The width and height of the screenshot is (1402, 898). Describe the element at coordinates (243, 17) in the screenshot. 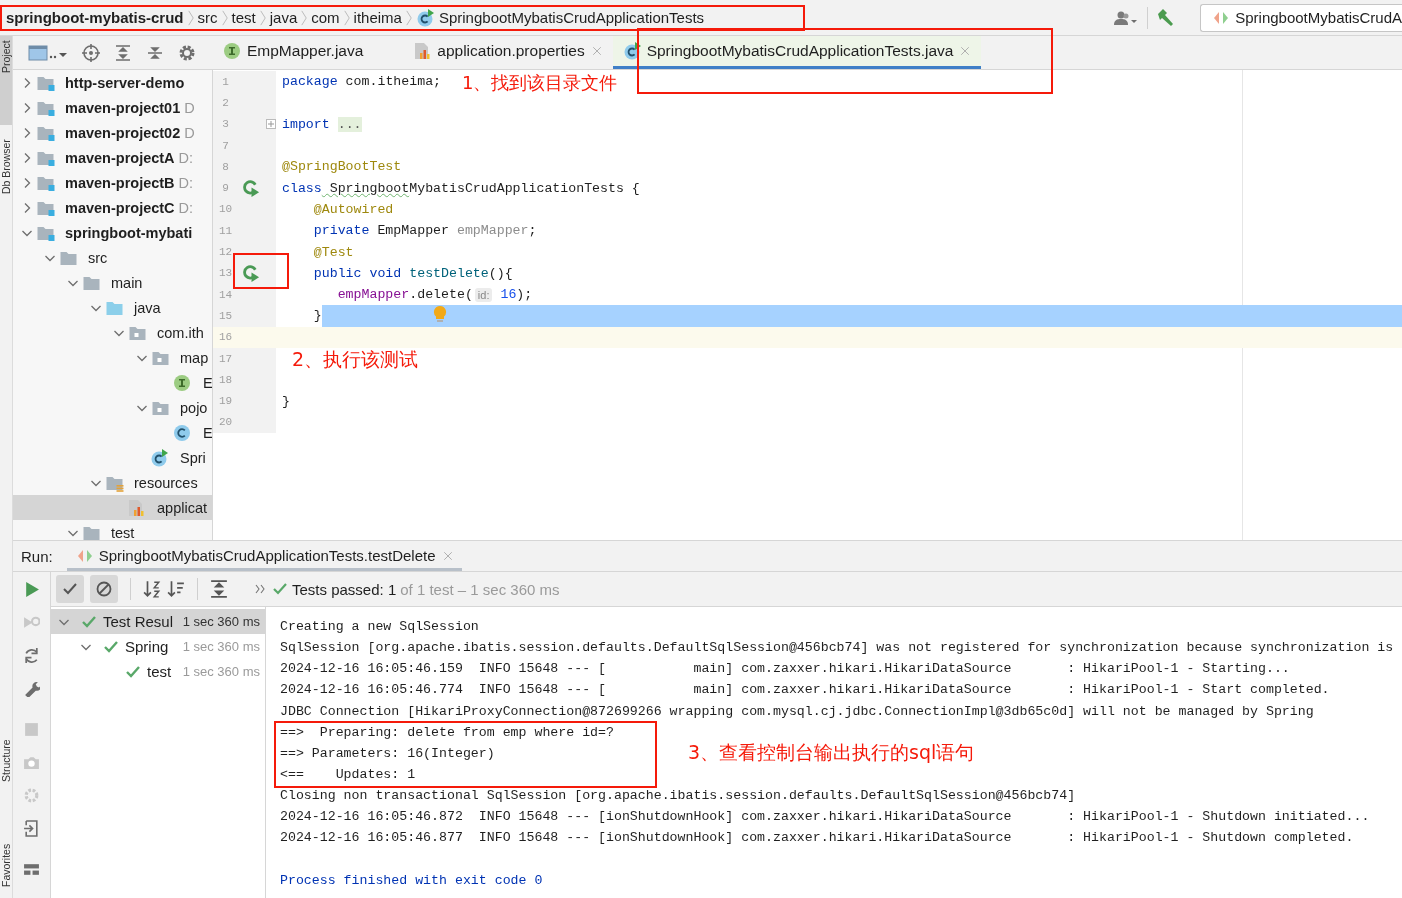

I see `breadcrumb-item: test` at that location.